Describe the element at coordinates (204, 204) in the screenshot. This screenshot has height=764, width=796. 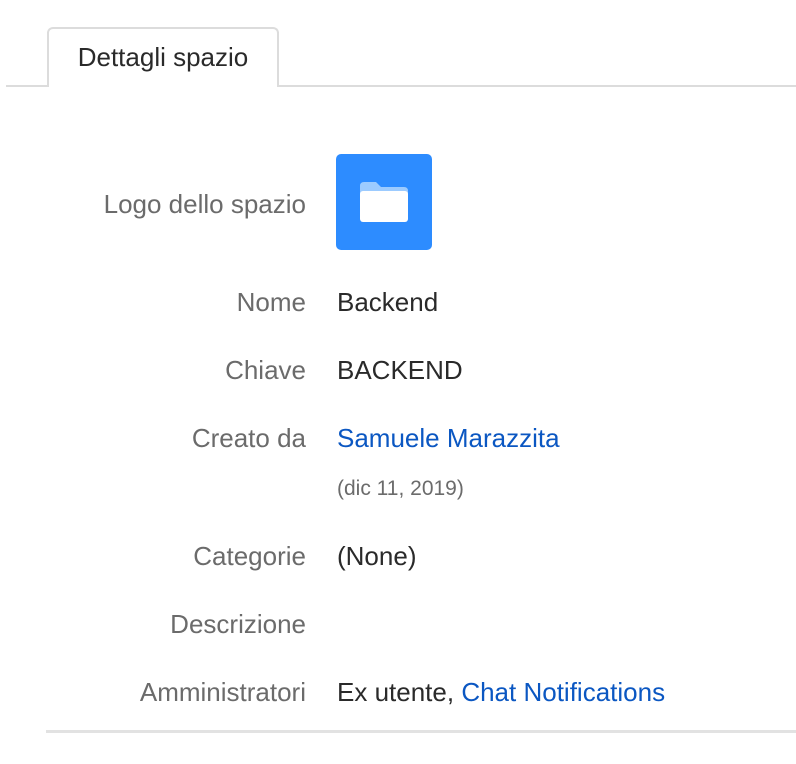
I see `logo-label: Logo dello spazio` at that location.